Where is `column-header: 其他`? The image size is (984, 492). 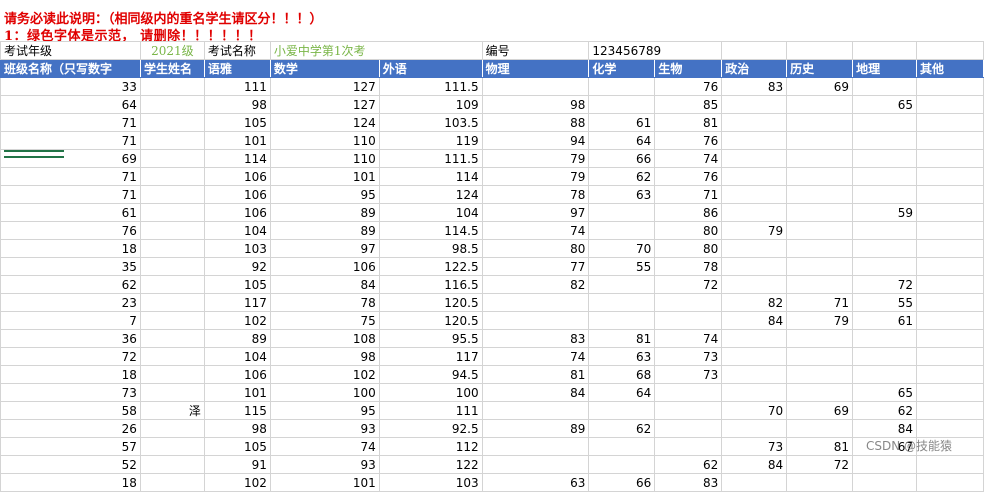 column-header: 其他 is located at coordinates (949, 68).